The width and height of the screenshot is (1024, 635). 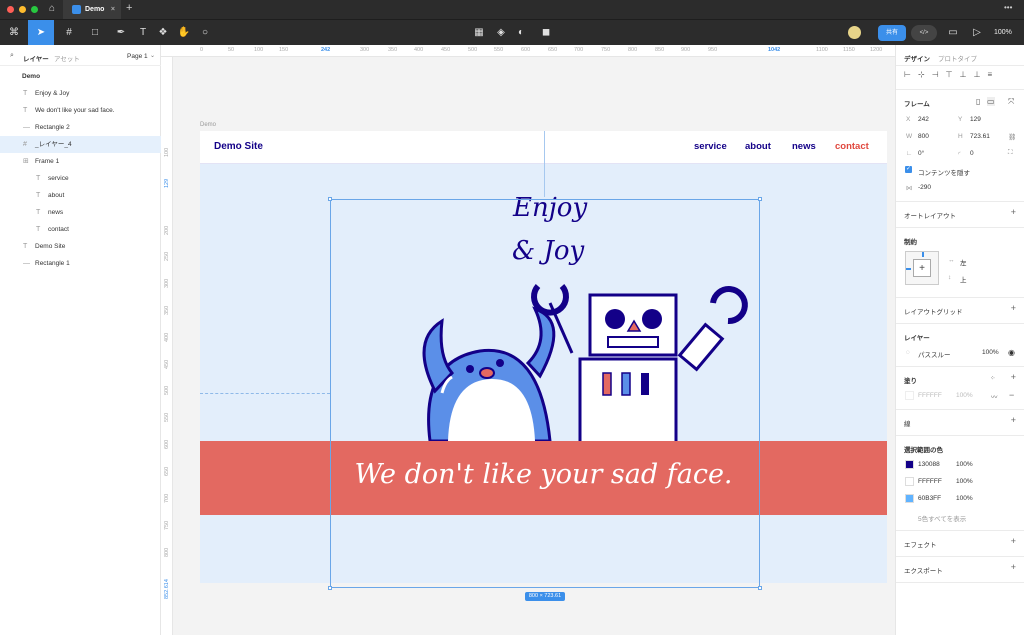 What do you see at coordinates (80, 263) in the screenshot?
I see `layer-item: — Rectangle 1` at bounding box center [80, 263].